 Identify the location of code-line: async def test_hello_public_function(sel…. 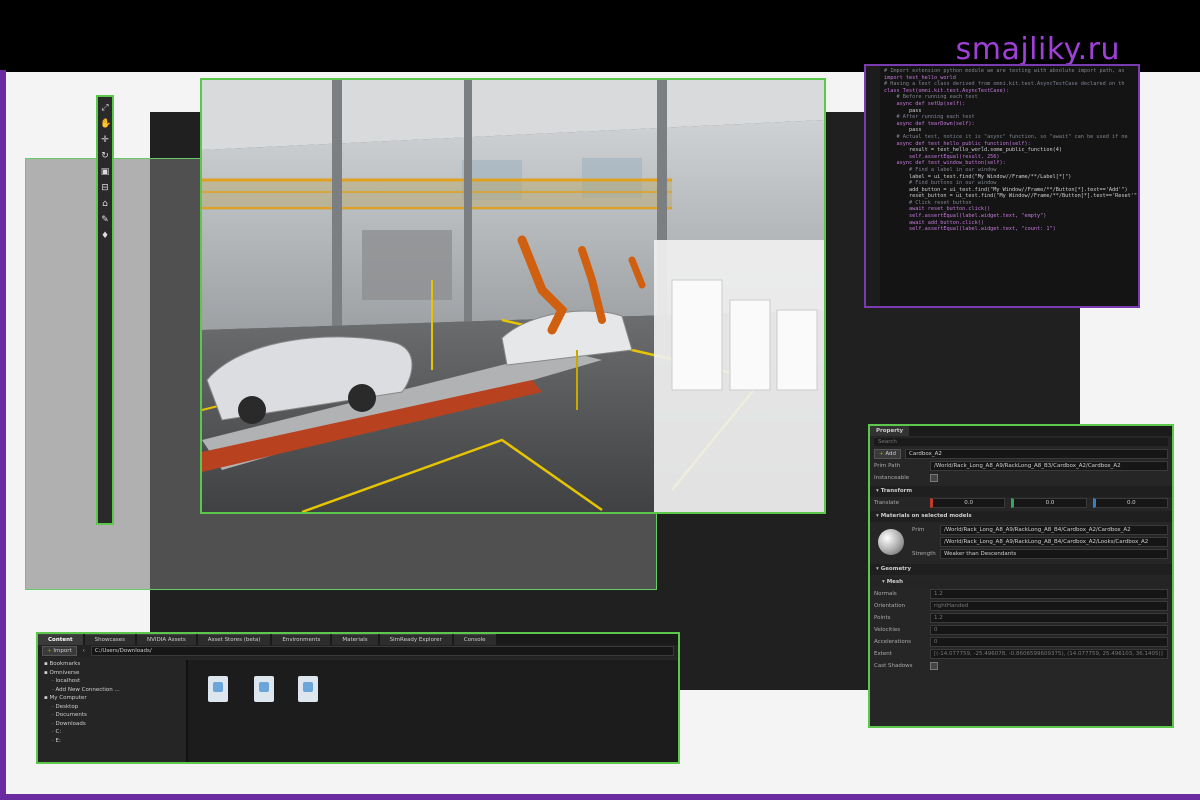
(1010, 144).